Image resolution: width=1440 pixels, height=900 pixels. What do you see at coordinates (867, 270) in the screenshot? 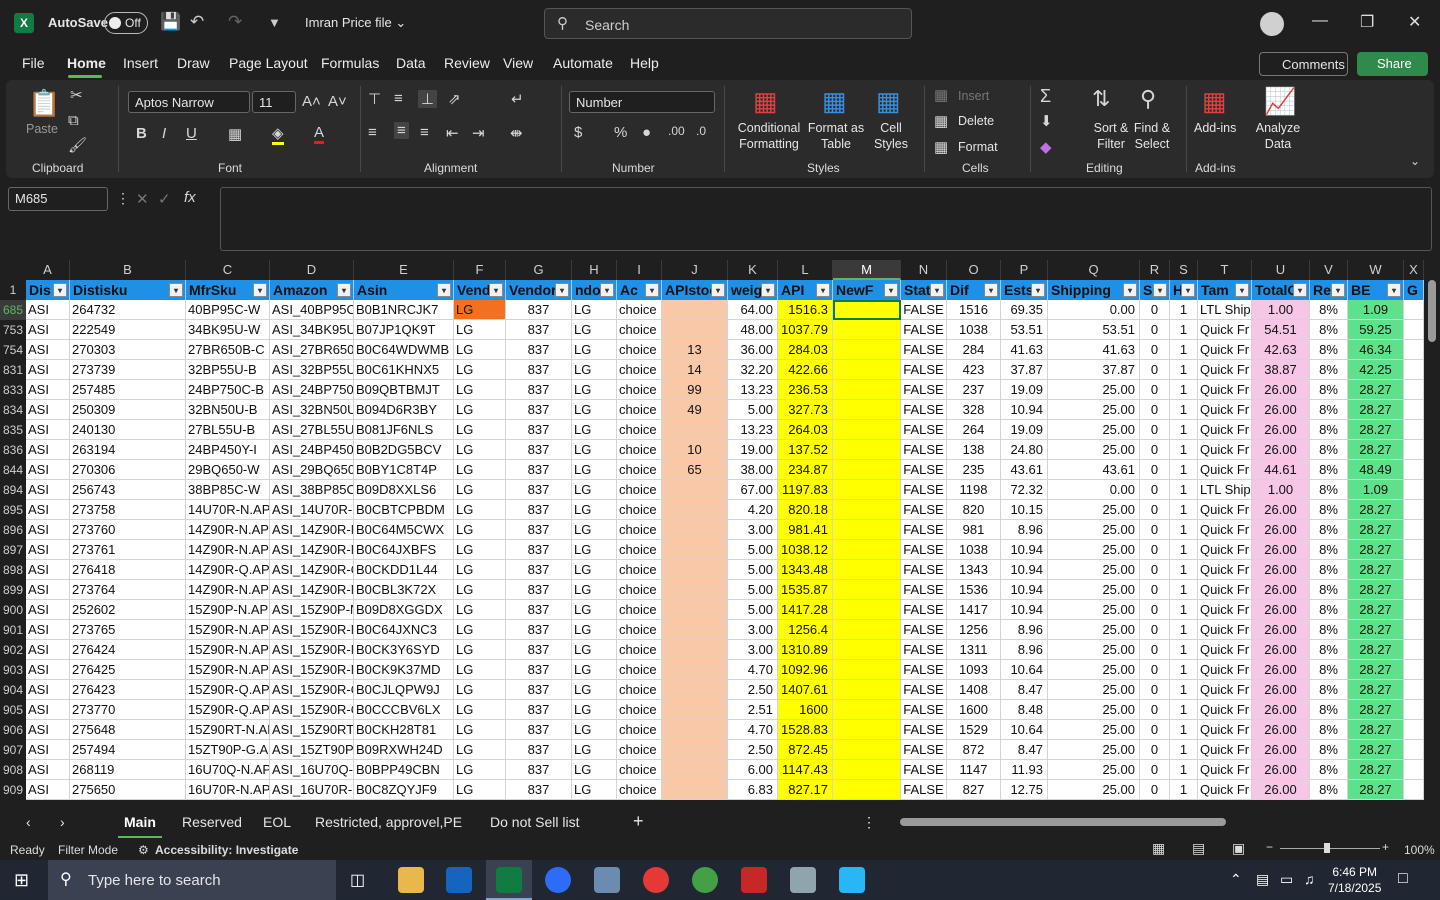
I see `column-header-m: M` at bounding box center [867, 270].